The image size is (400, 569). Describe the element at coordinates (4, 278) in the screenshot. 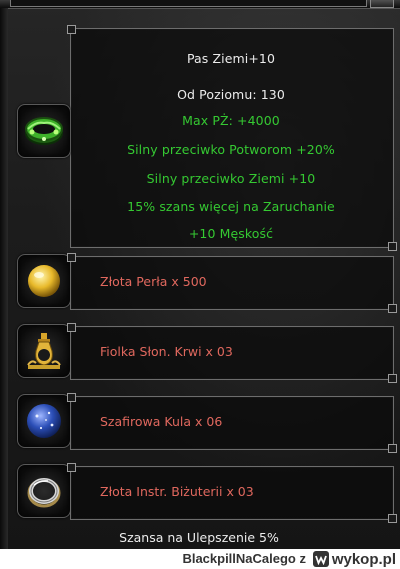

I see `left-frame-rail` at that location.